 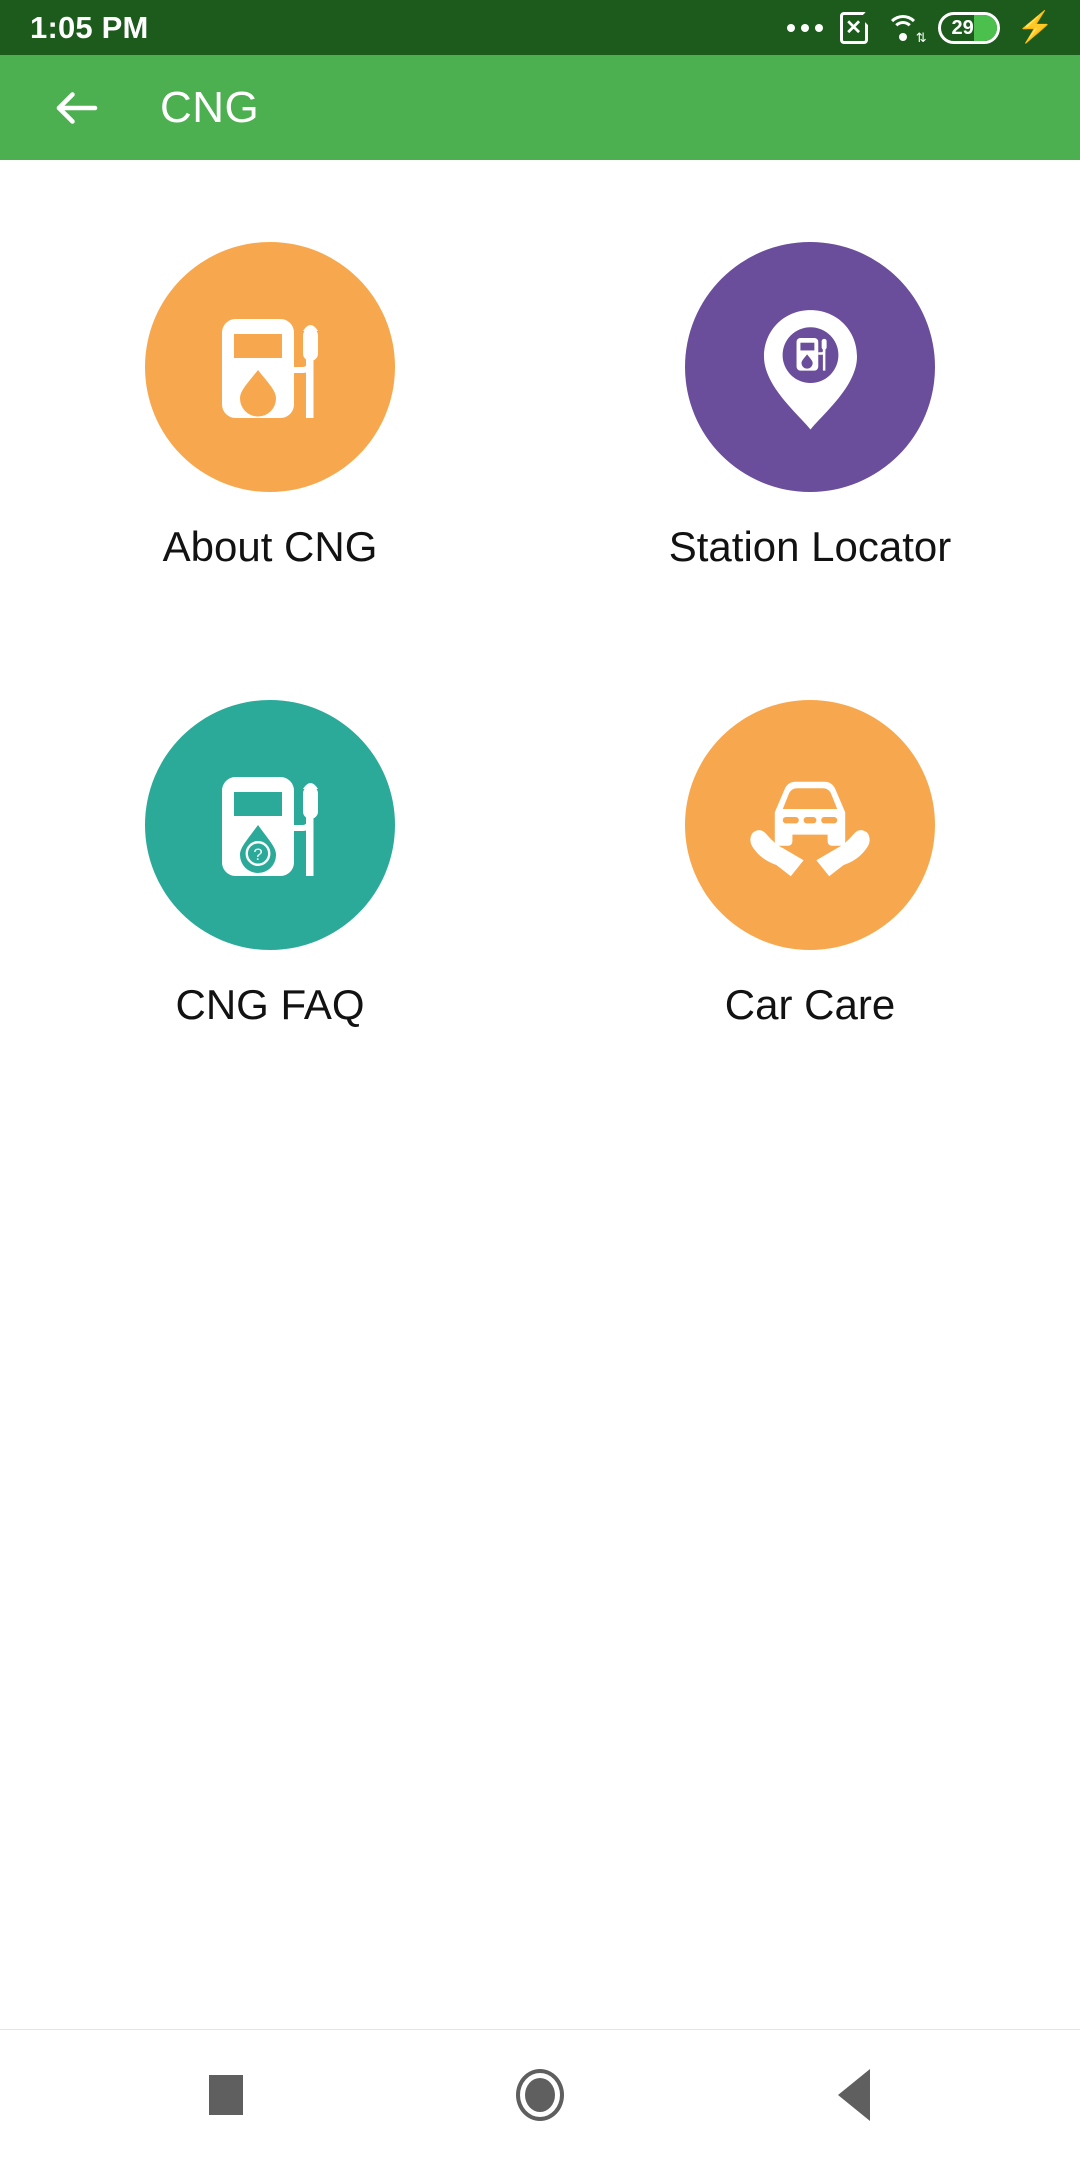 I want to click on menu-tile-label: CNG FAQ, so click(x=270, y=1004).